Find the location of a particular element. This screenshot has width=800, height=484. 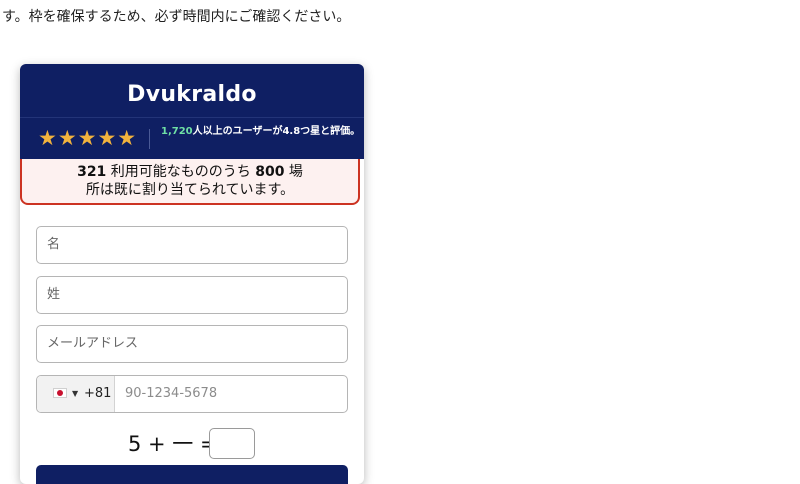

chevron-down-icon: ▼ is located at coordinates (75, 393).